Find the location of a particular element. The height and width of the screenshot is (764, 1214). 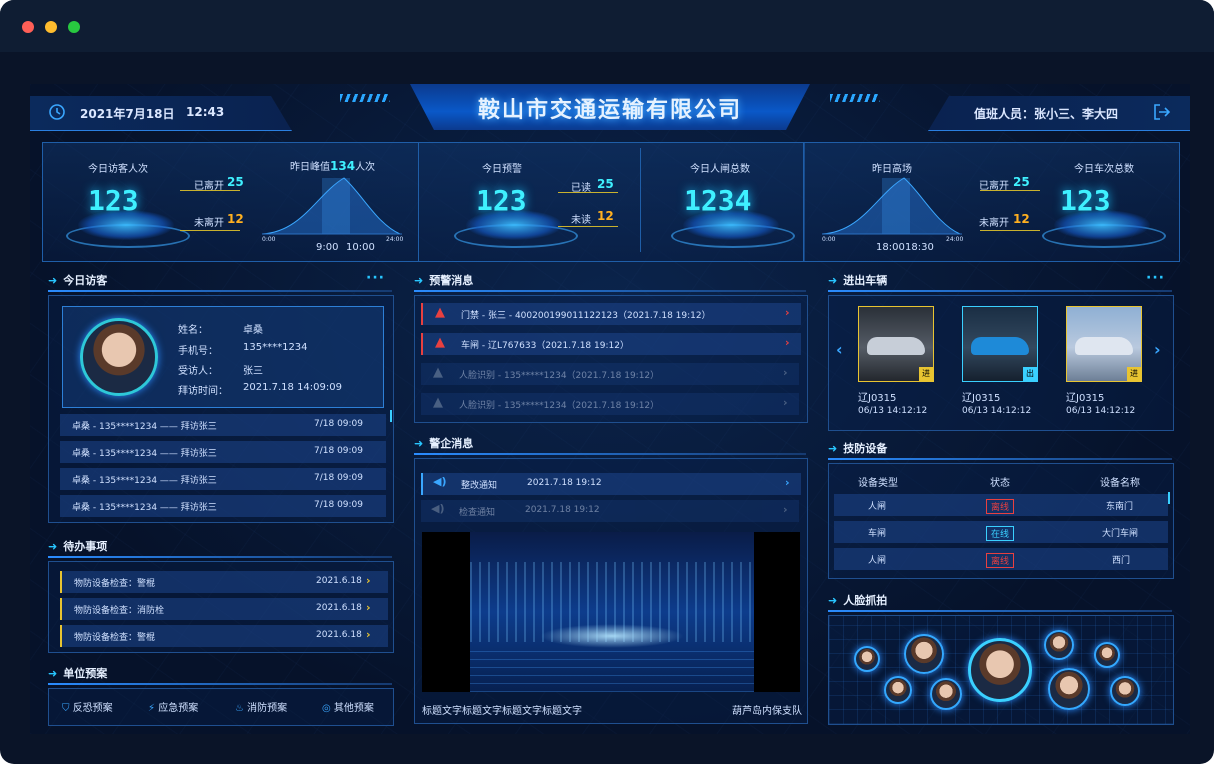

todo-row-date: 2021.6.18 is located at coordinates (339, 635).